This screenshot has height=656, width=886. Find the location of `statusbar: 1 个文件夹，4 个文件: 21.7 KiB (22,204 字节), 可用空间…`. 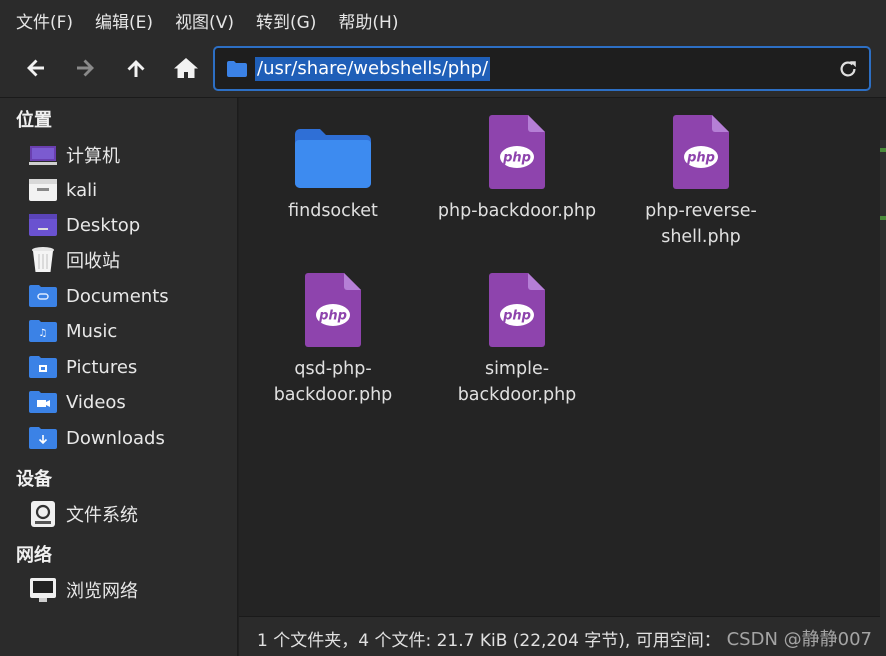

statusbar: 1 个文件夹，4 个文件: 21.7 KiB (22,204 字节), 可用空间… is located at coordinates (562, 636).